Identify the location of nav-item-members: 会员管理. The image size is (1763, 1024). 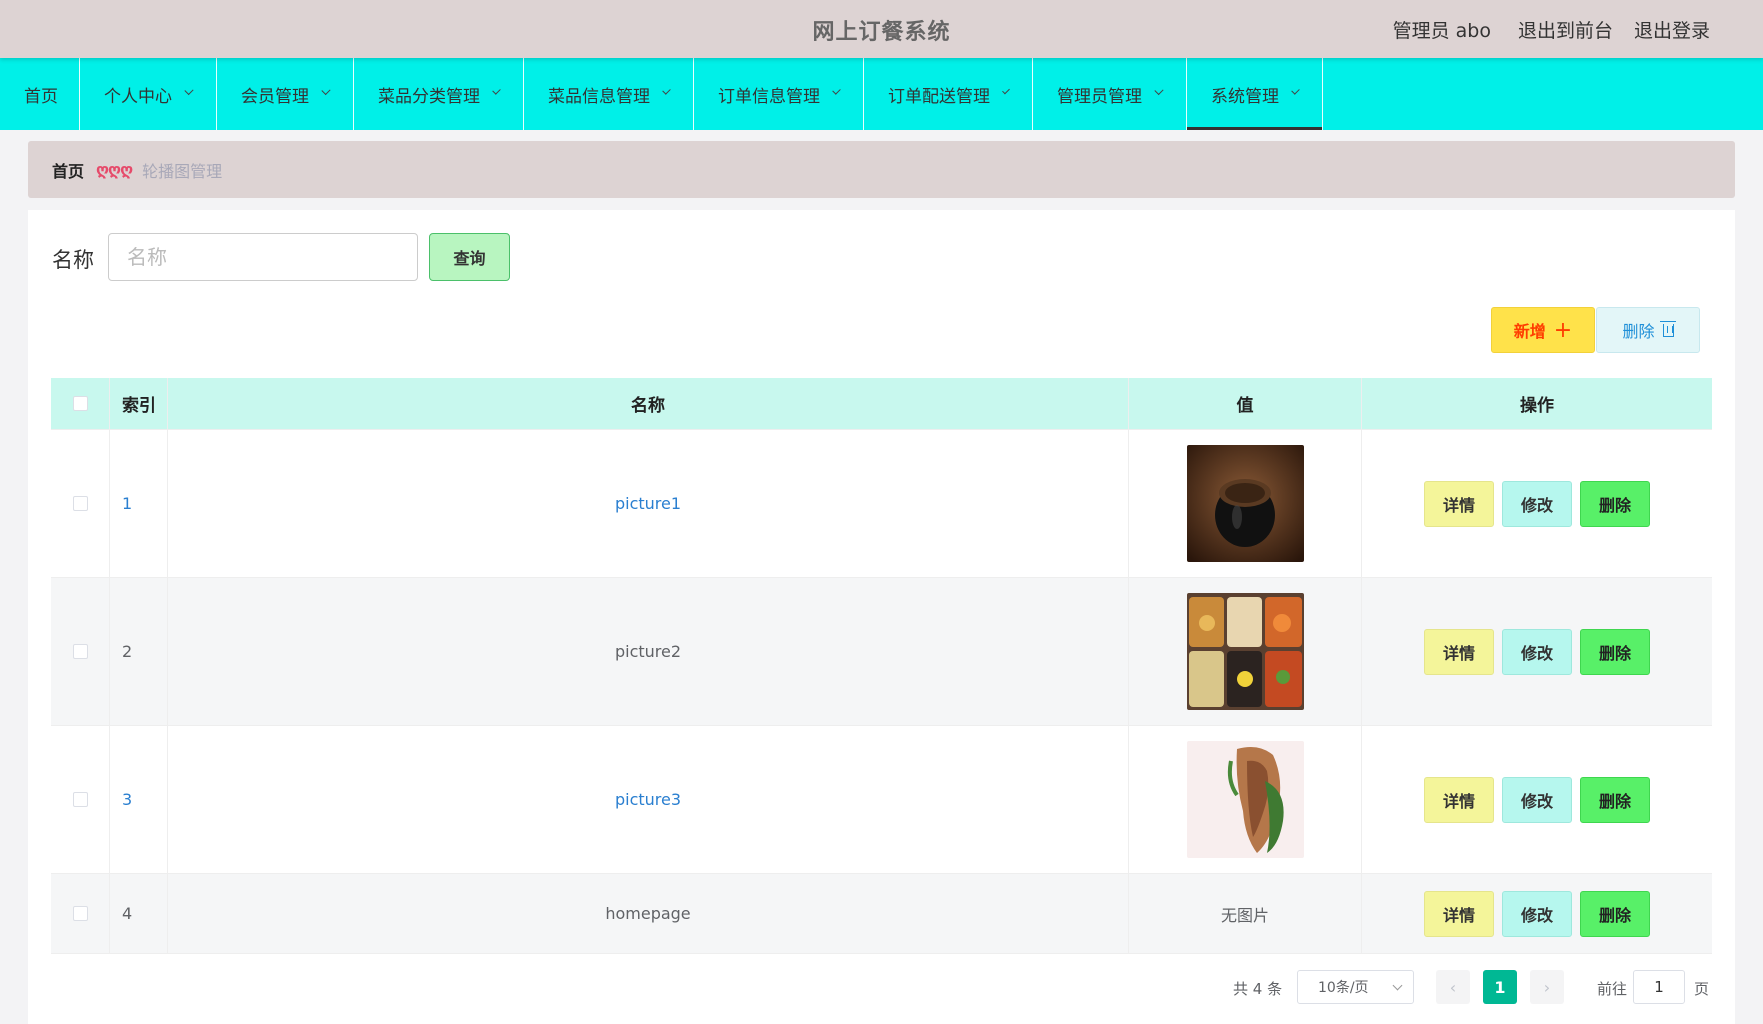
(285, 94).